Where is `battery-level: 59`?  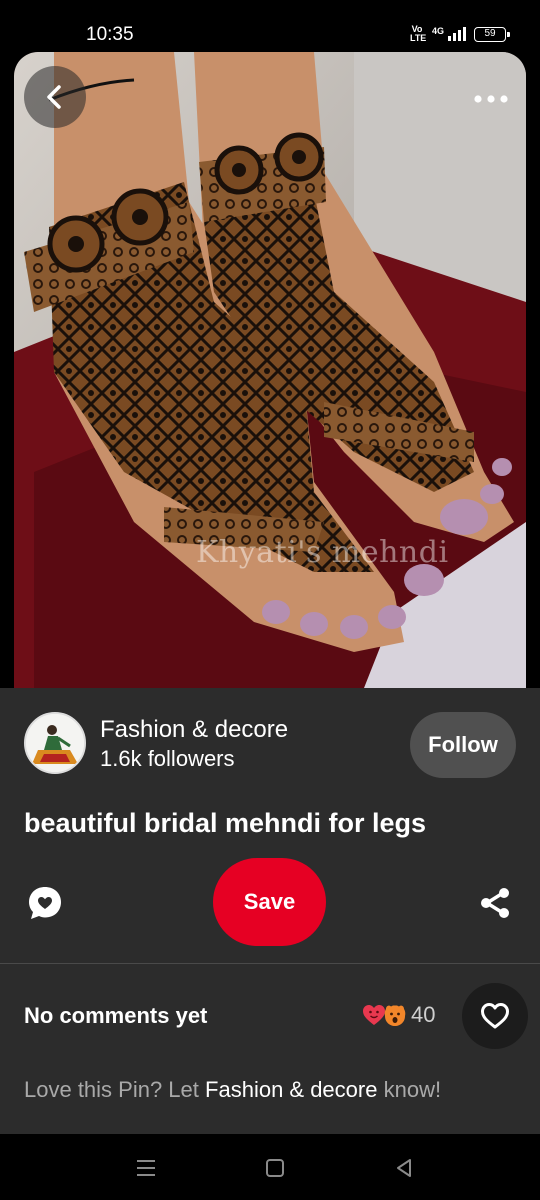 battery-level: 59 is located at coordinates (490, 33).